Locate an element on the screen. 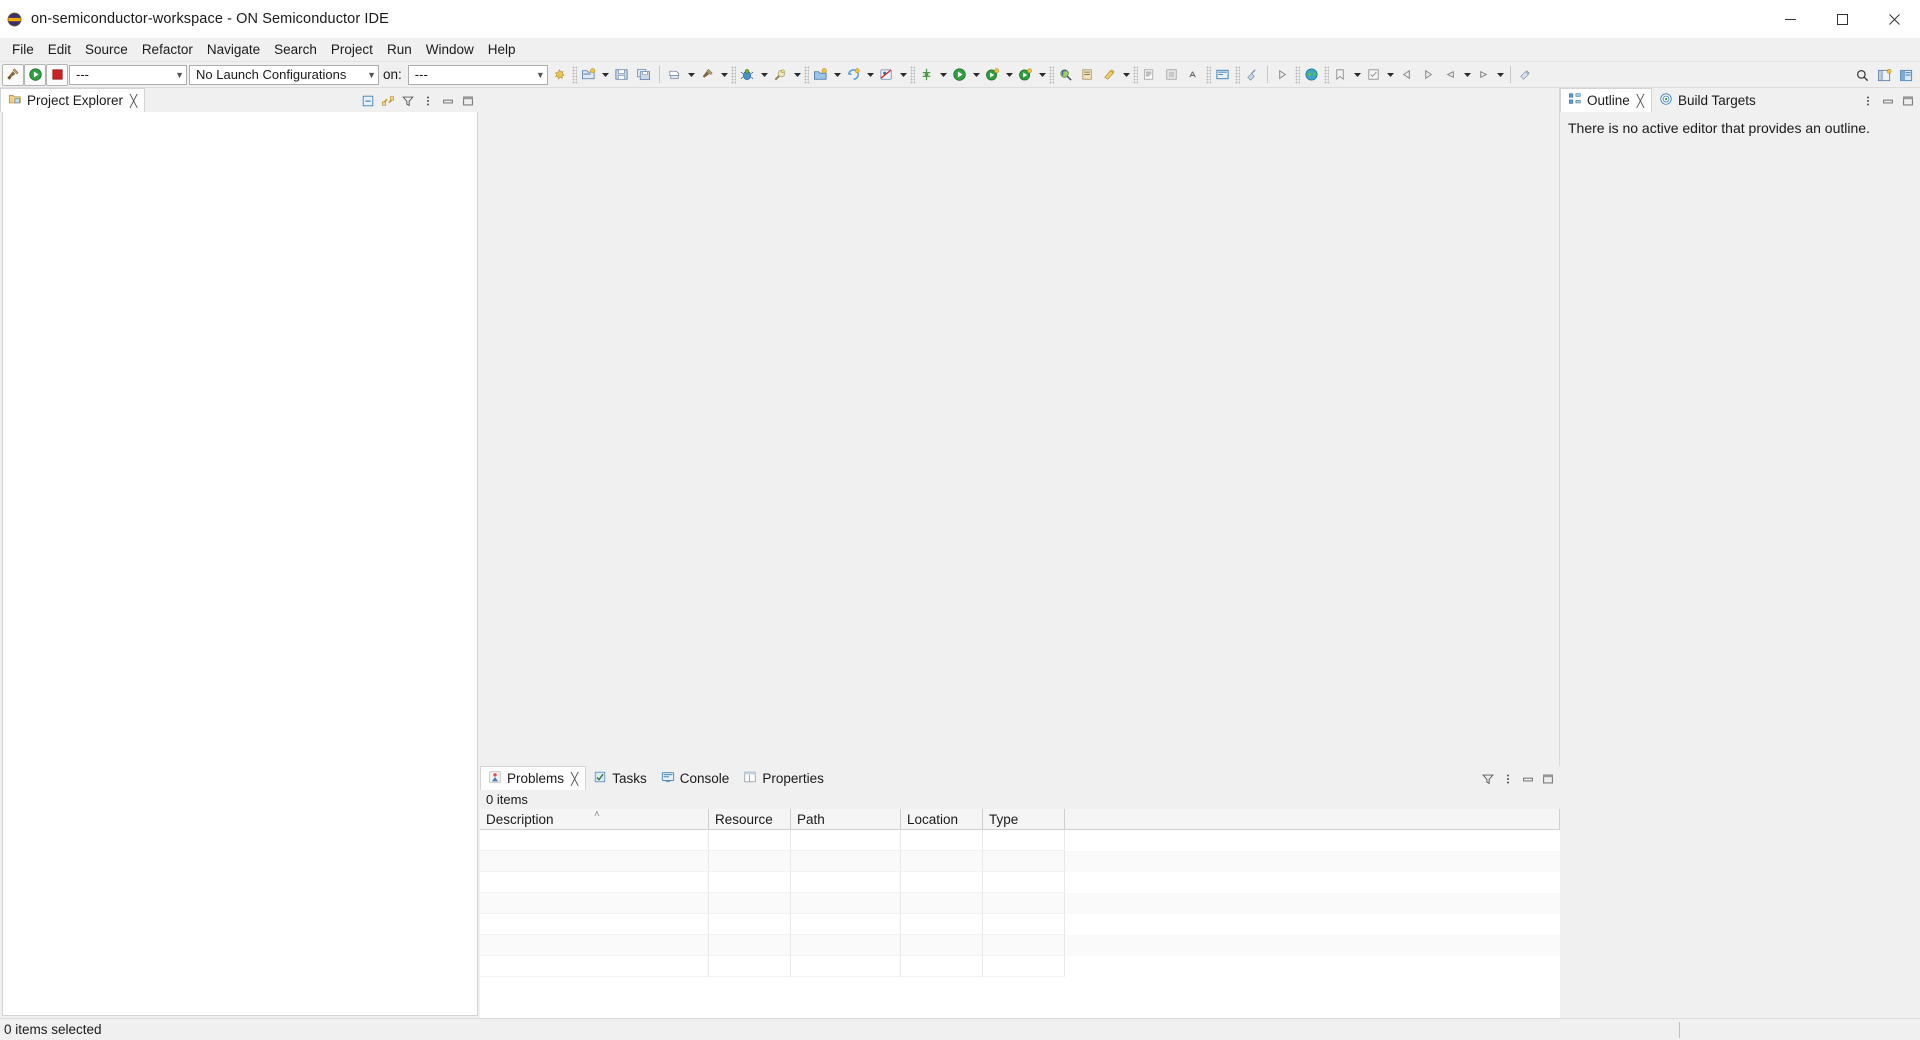 This screenshot has height=1040, width=1920. close-window-button is located at coordinates (1894, 19).